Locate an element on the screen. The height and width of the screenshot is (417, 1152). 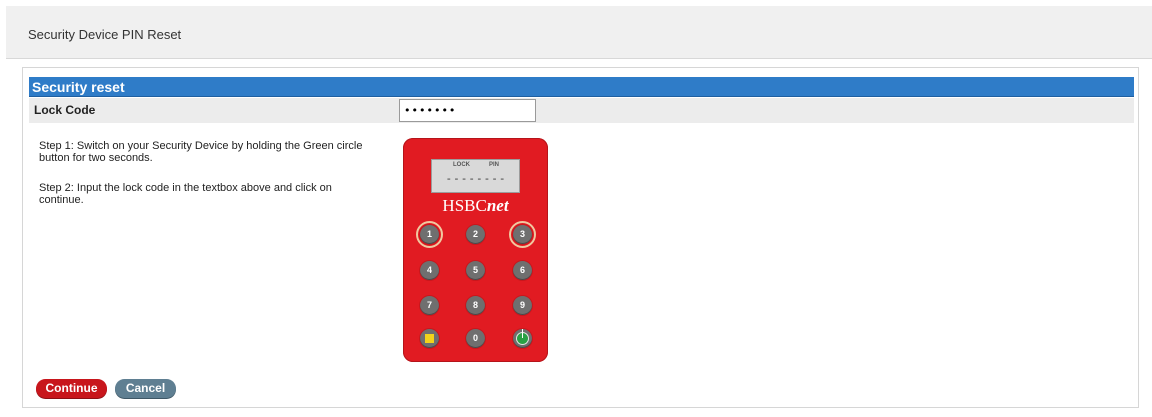
device-stop-key is located at coordinates (429, 338).